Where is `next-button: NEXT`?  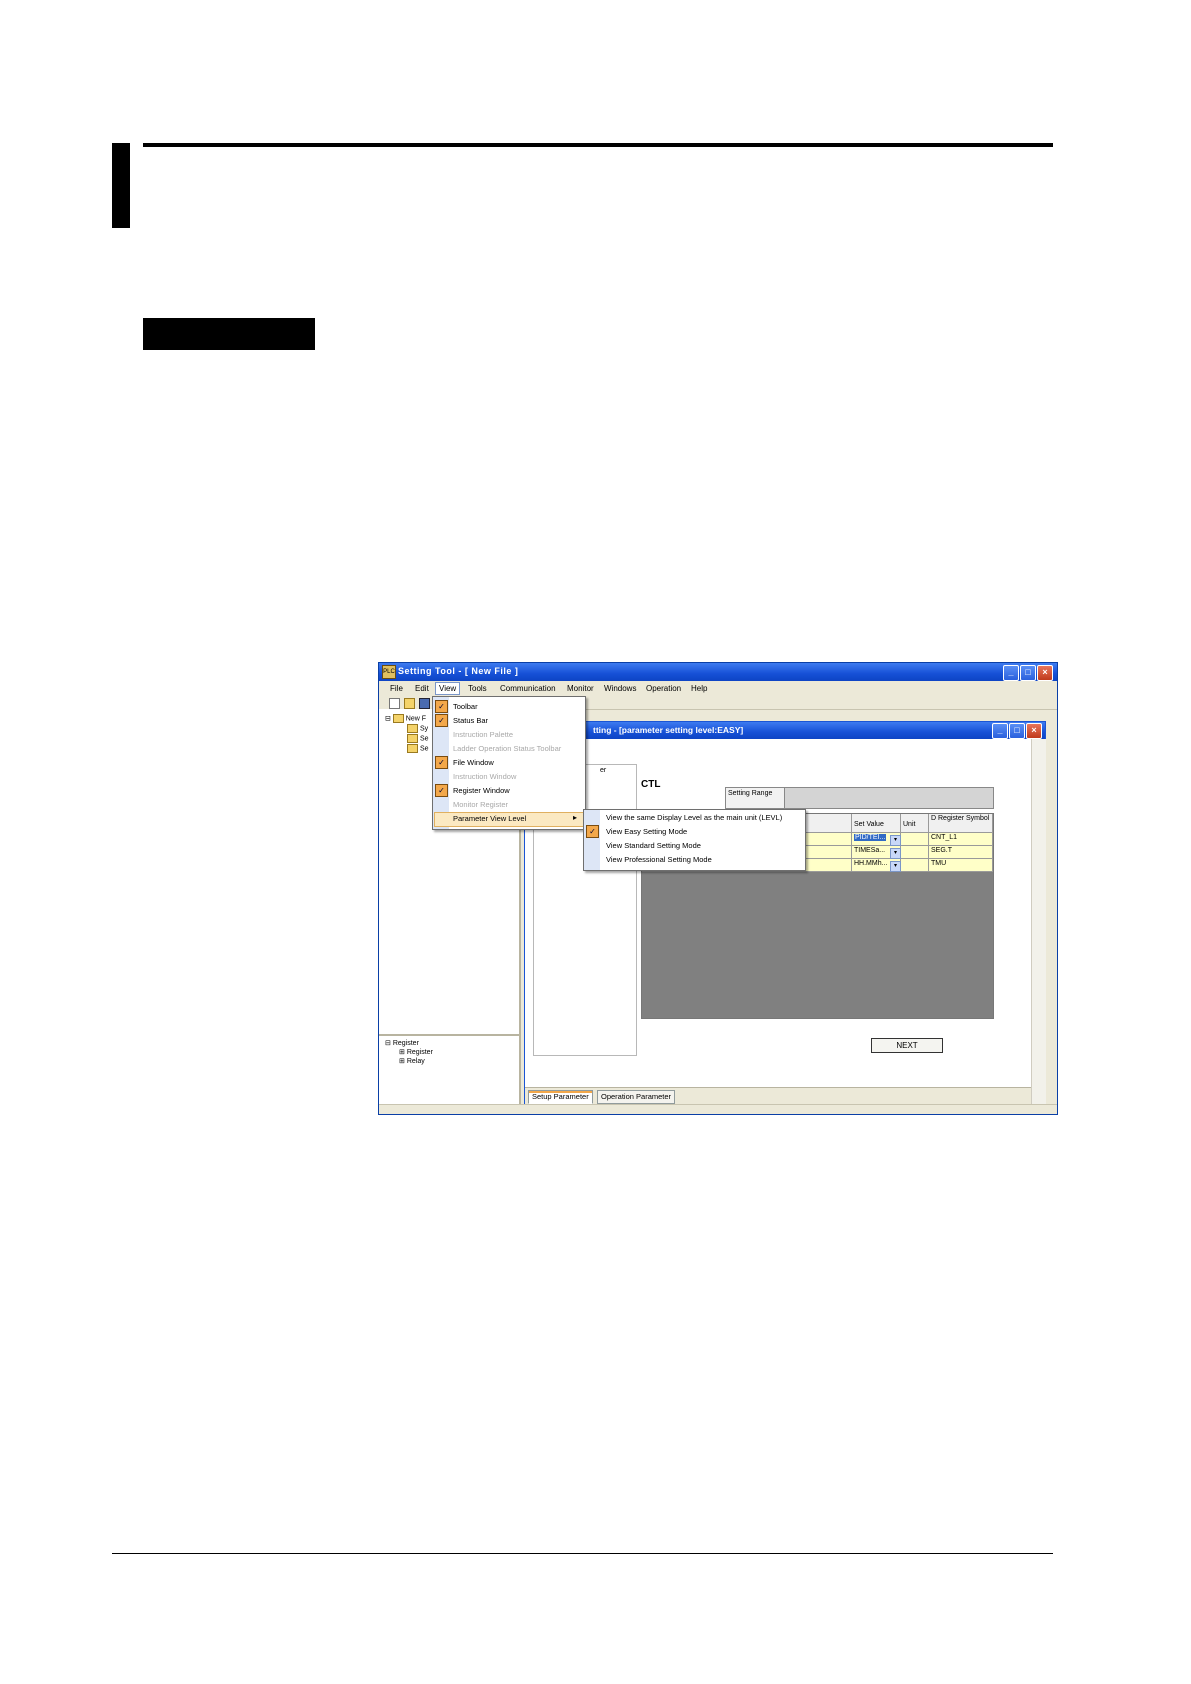 next-button: NEXT is located at coordinates (907, 1045).